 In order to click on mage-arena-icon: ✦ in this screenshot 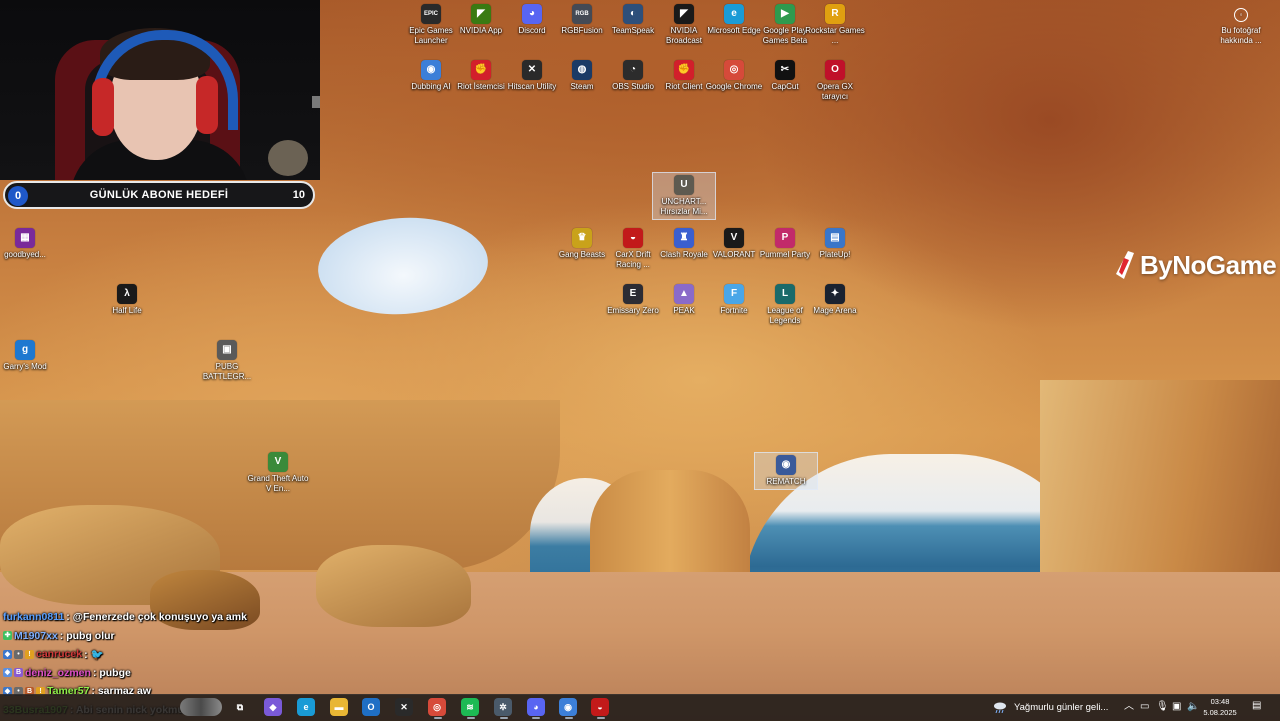, I will do `click(835, 294)`.